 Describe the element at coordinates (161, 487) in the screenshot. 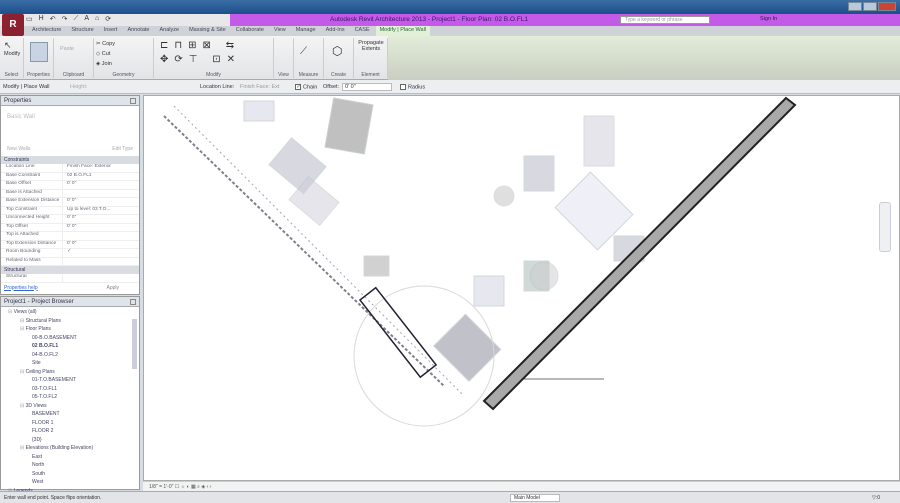

I see `view-scale: 1/8" = 1'-0"` at that location.